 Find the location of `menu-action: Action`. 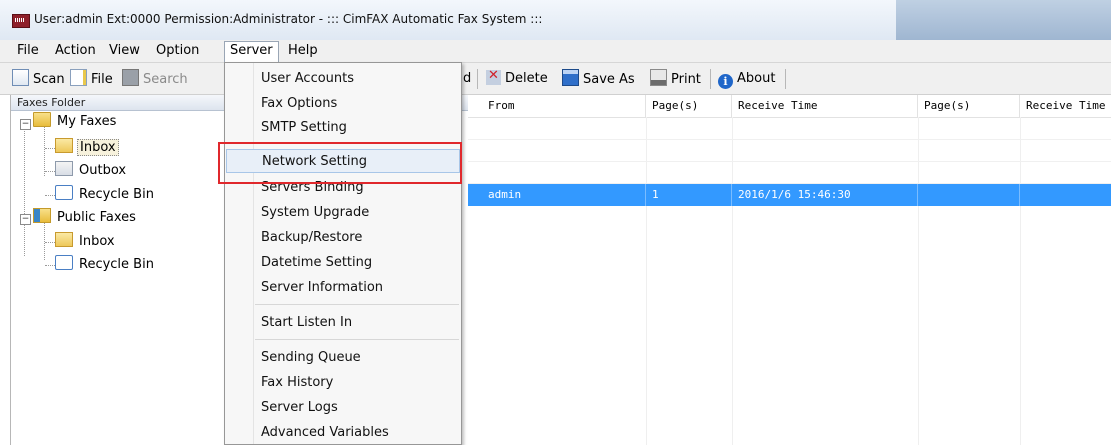

menu-action: Action is located at coordinates (75, 51).